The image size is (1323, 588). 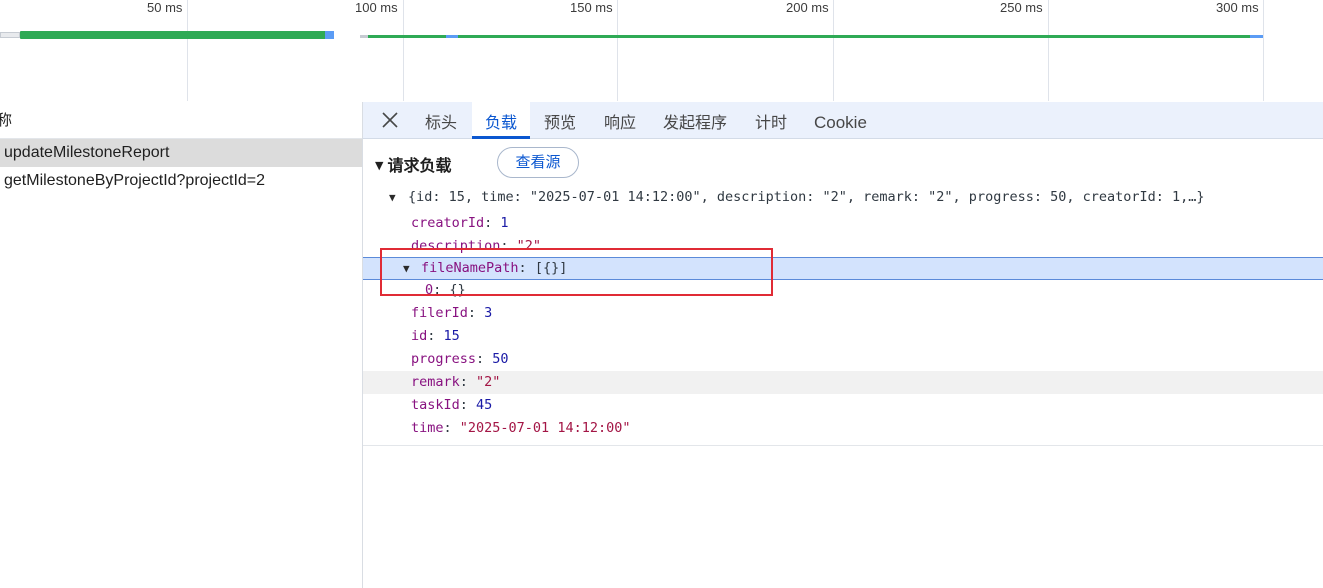 I want to click on property-value: 45, so click(x=484, y=405).